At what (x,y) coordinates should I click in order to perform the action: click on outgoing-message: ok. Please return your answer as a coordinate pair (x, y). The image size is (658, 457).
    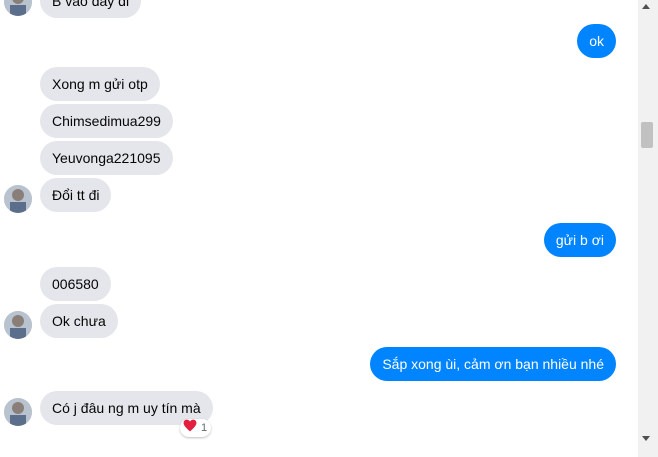
    Looking at the image, I should click on (596, 41).